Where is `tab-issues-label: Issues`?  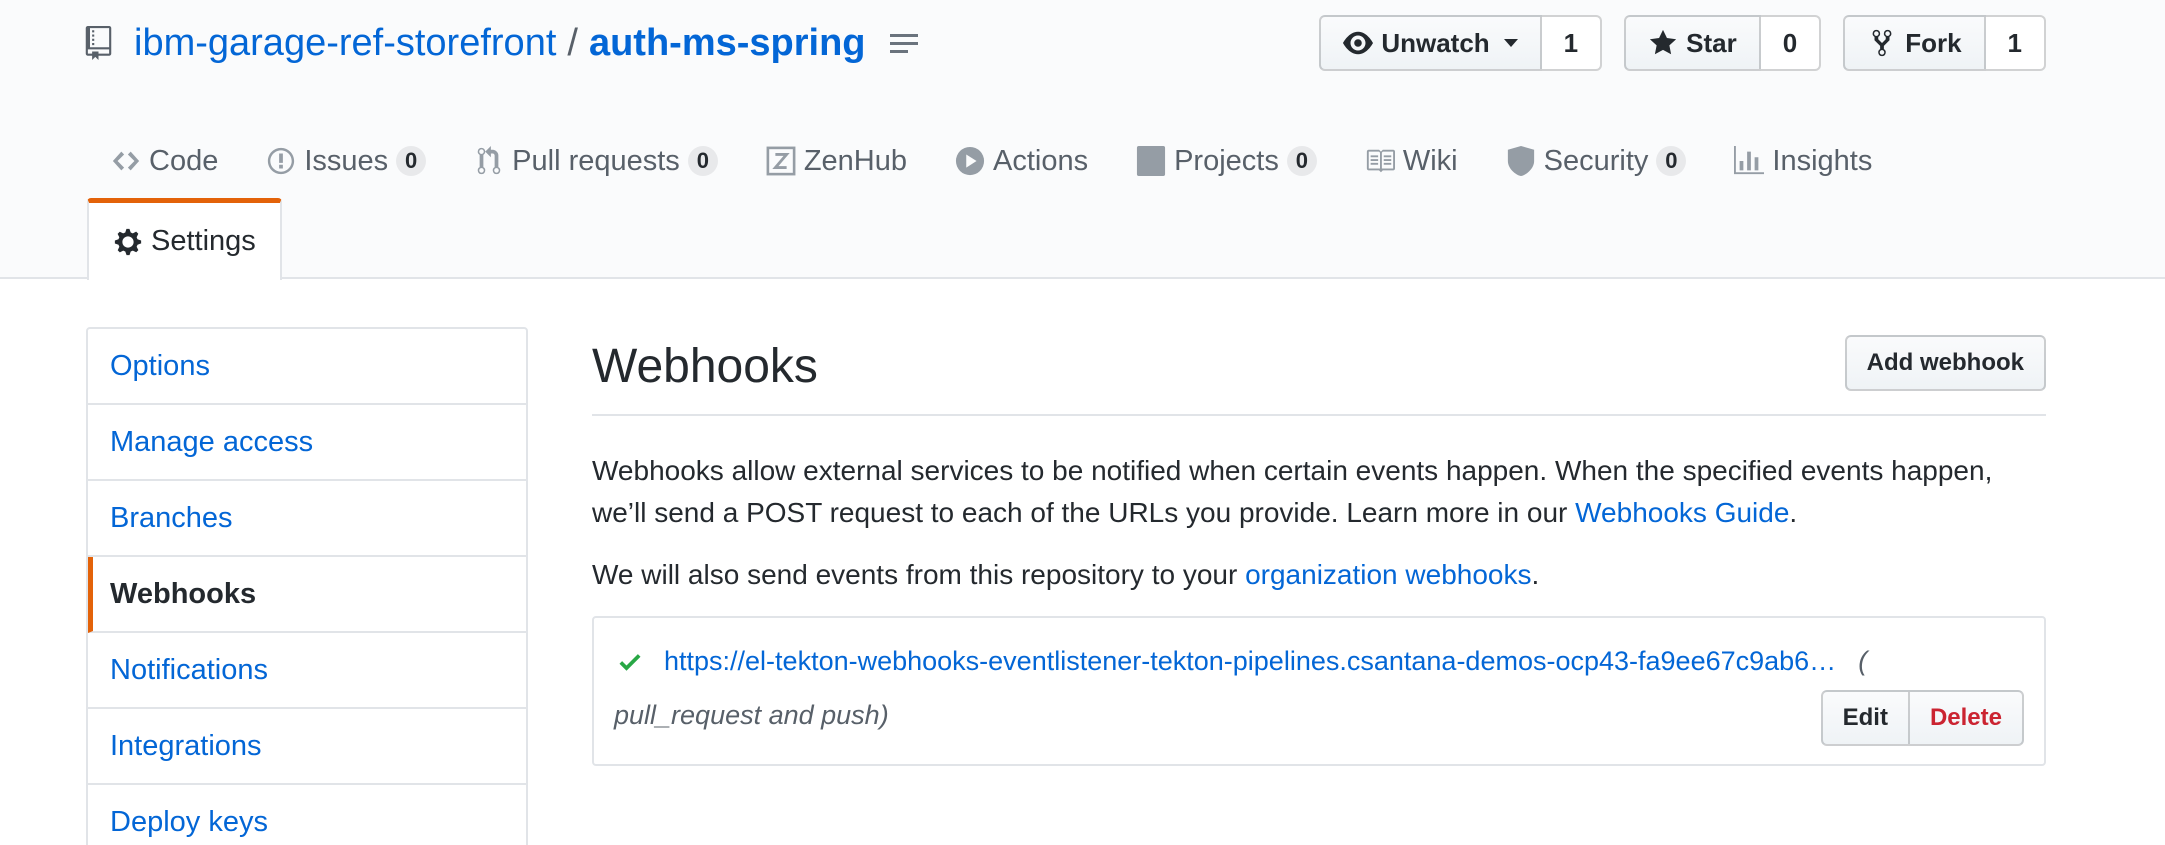 tab-issues-label: Issues is located at coordinates (346, 160).